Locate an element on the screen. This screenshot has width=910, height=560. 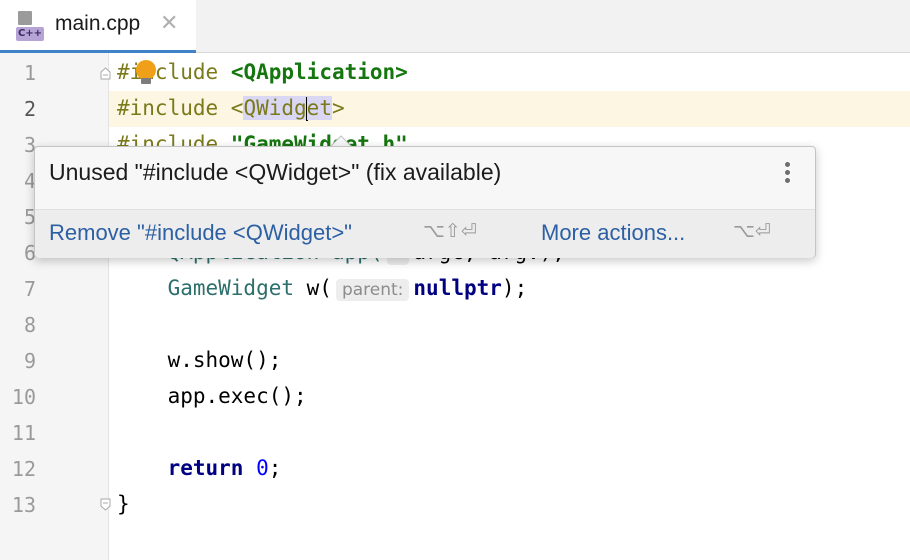
keyword: return is located at coordinates (205, 468).